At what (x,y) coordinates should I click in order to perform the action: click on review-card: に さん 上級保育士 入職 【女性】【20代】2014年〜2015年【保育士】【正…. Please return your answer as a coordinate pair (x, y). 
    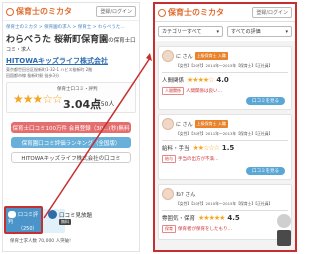
    Looking at the image, I should click on (225, 78).